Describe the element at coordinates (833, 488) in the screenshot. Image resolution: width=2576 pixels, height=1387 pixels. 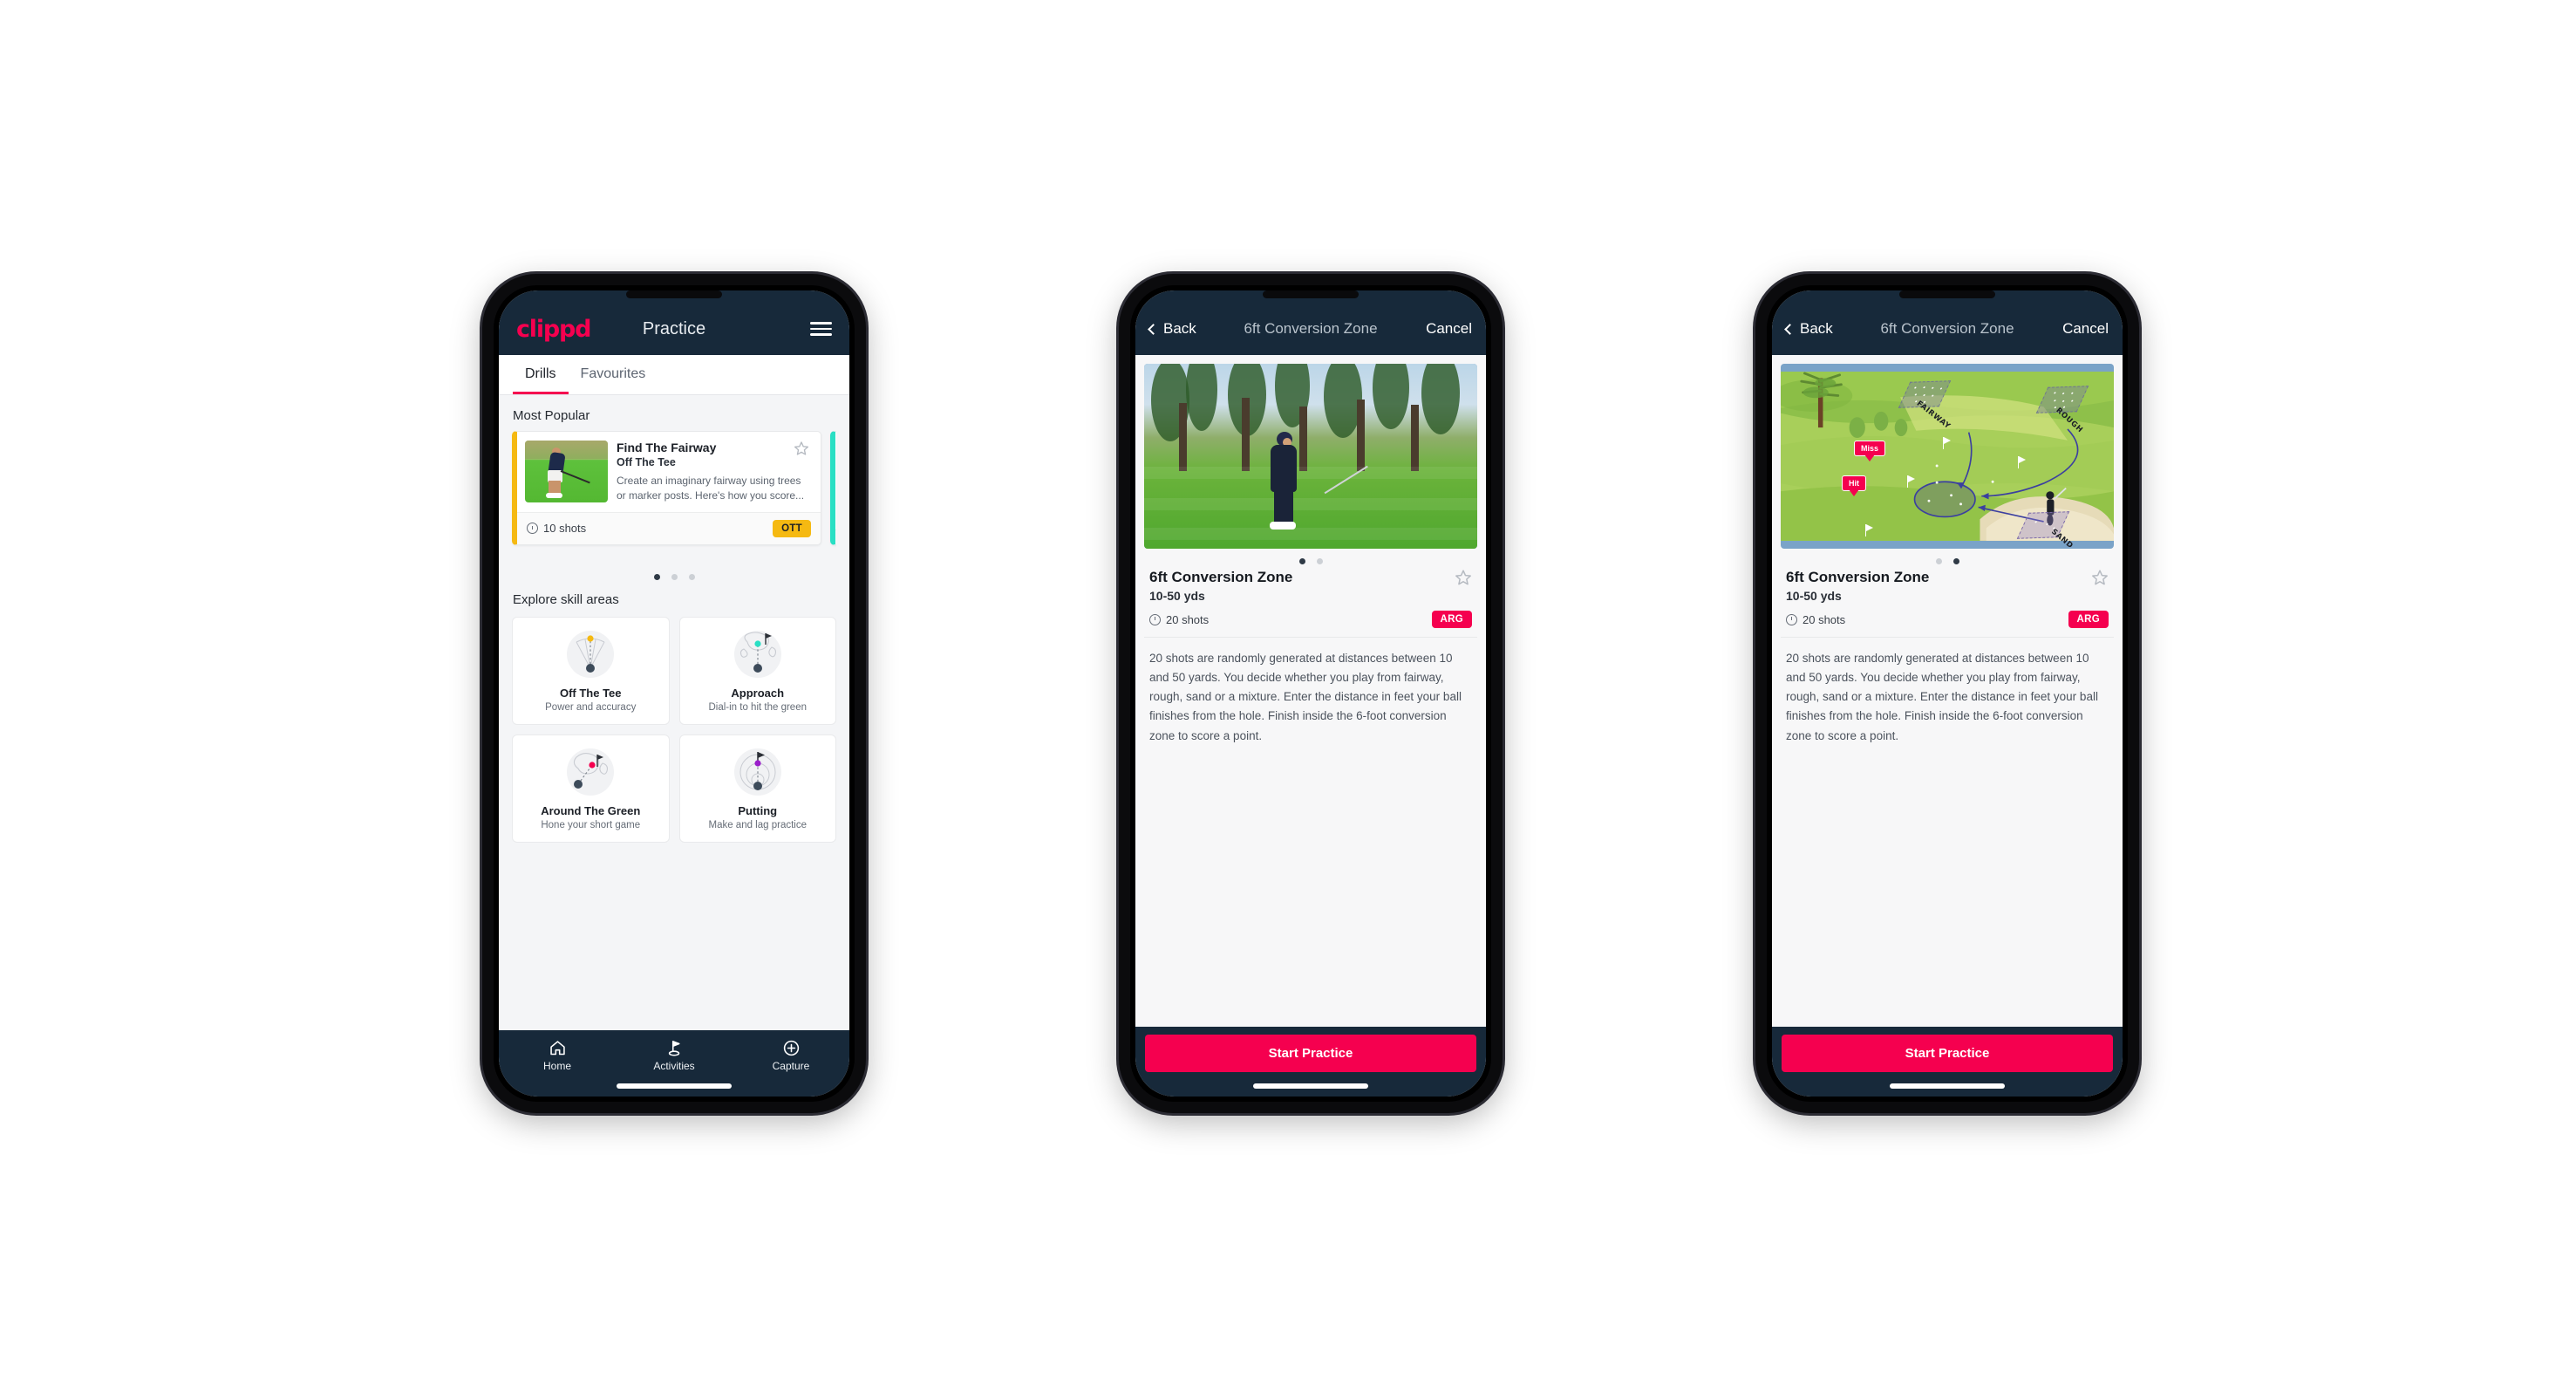
I see `drill-card` at that location.